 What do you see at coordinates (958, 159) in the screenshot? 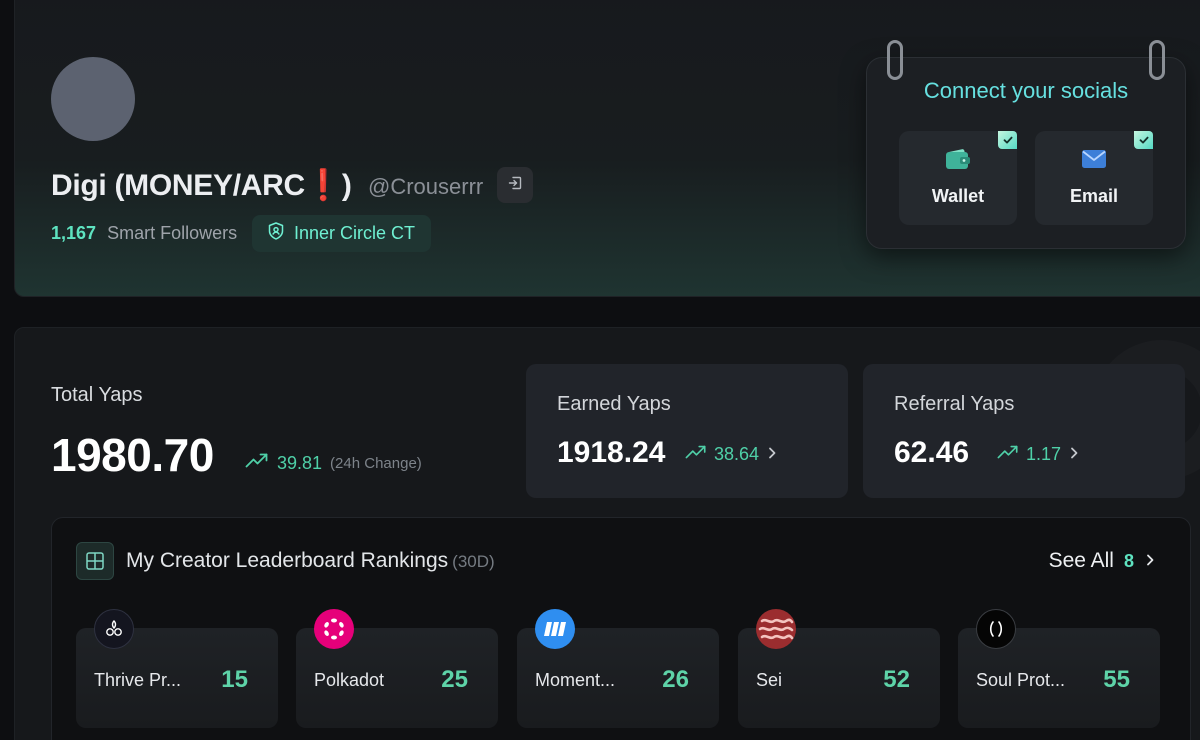
I see `wallet-icon` at bounding box center [958, 159].